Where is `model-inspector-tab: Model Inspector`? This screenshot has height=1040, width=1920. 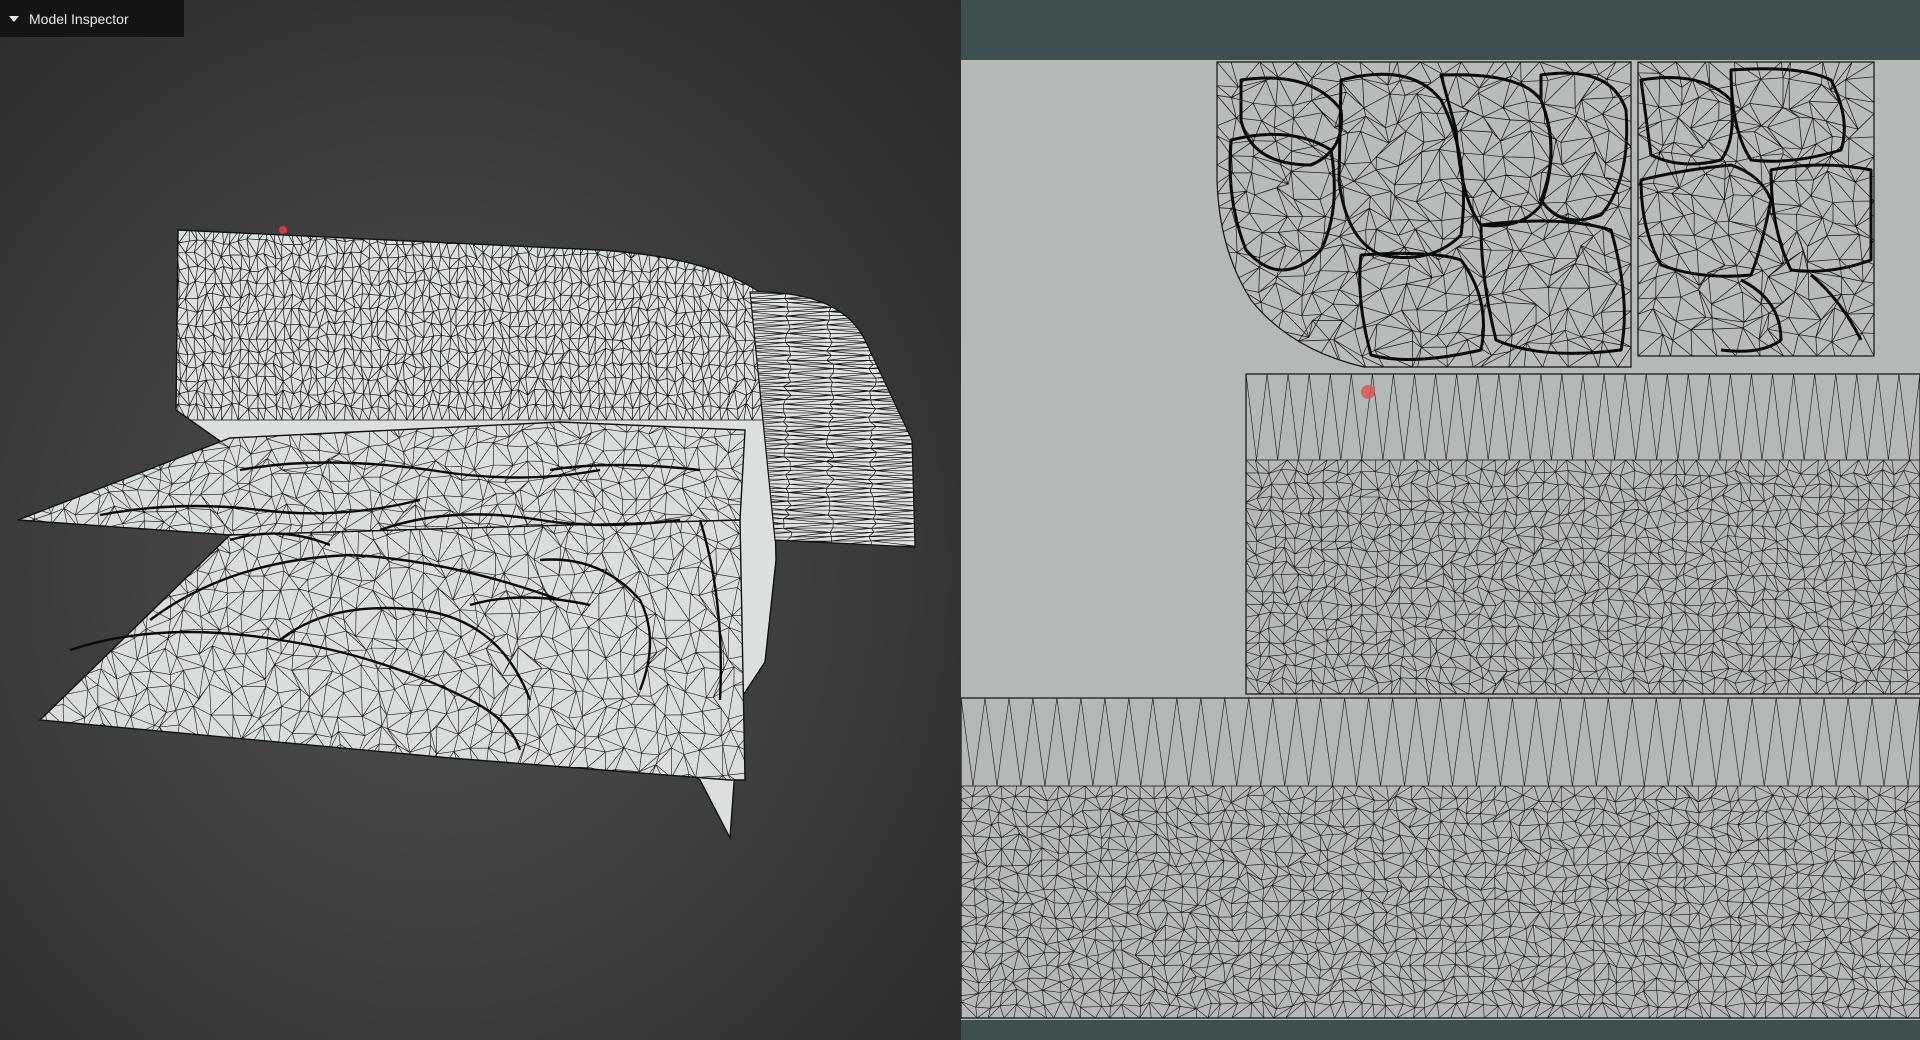 model-inspector-tab: Model Inspector is located at coordinates (92, 18).